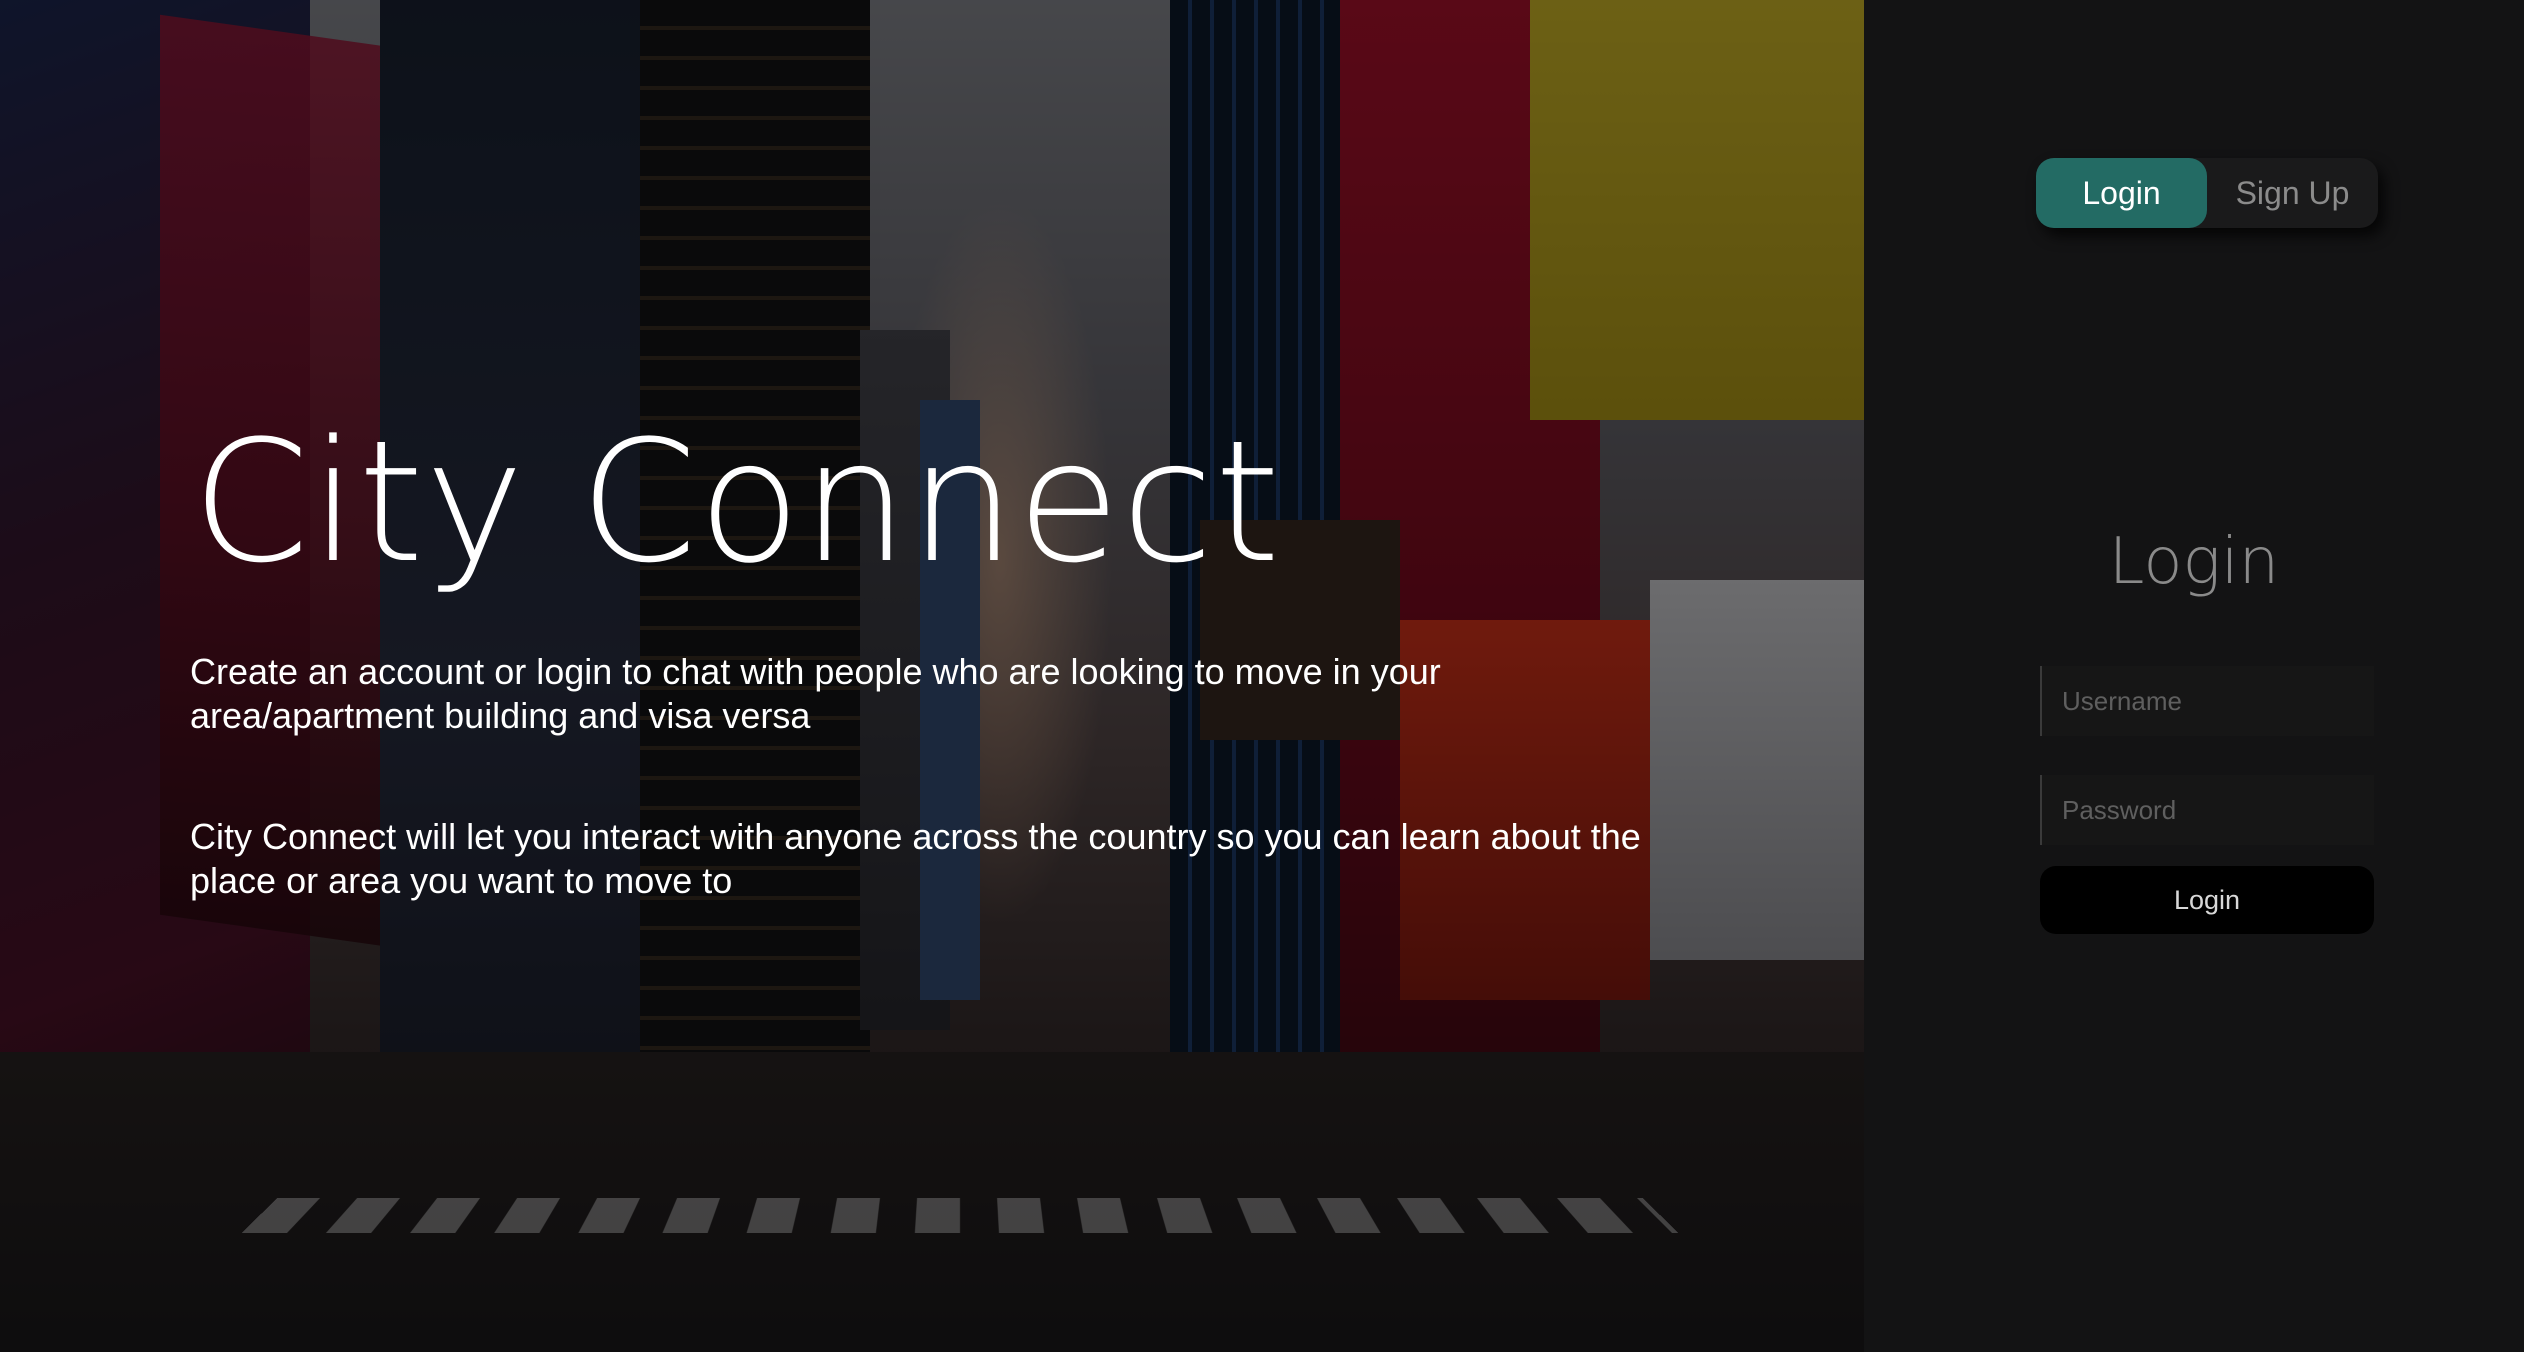 Image resolution: width=2524 pixels, height=1352 pixels. What do you see at coordinates (737, 502) in the screenshot?
I see `hero-title: City Connect` at bounding box center [737, 502].